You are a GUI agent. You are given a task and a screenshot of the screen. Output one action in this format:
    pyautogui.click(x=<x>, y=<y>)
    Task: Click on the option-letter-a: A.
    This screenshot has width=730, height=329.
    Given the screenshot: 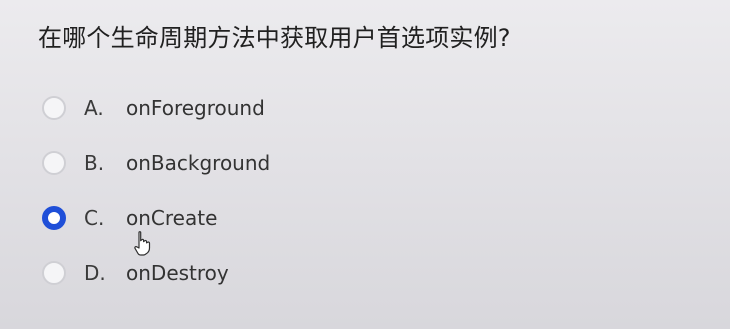 What is the action you would take?
    pyautogui.click(x=94, y=108)
    